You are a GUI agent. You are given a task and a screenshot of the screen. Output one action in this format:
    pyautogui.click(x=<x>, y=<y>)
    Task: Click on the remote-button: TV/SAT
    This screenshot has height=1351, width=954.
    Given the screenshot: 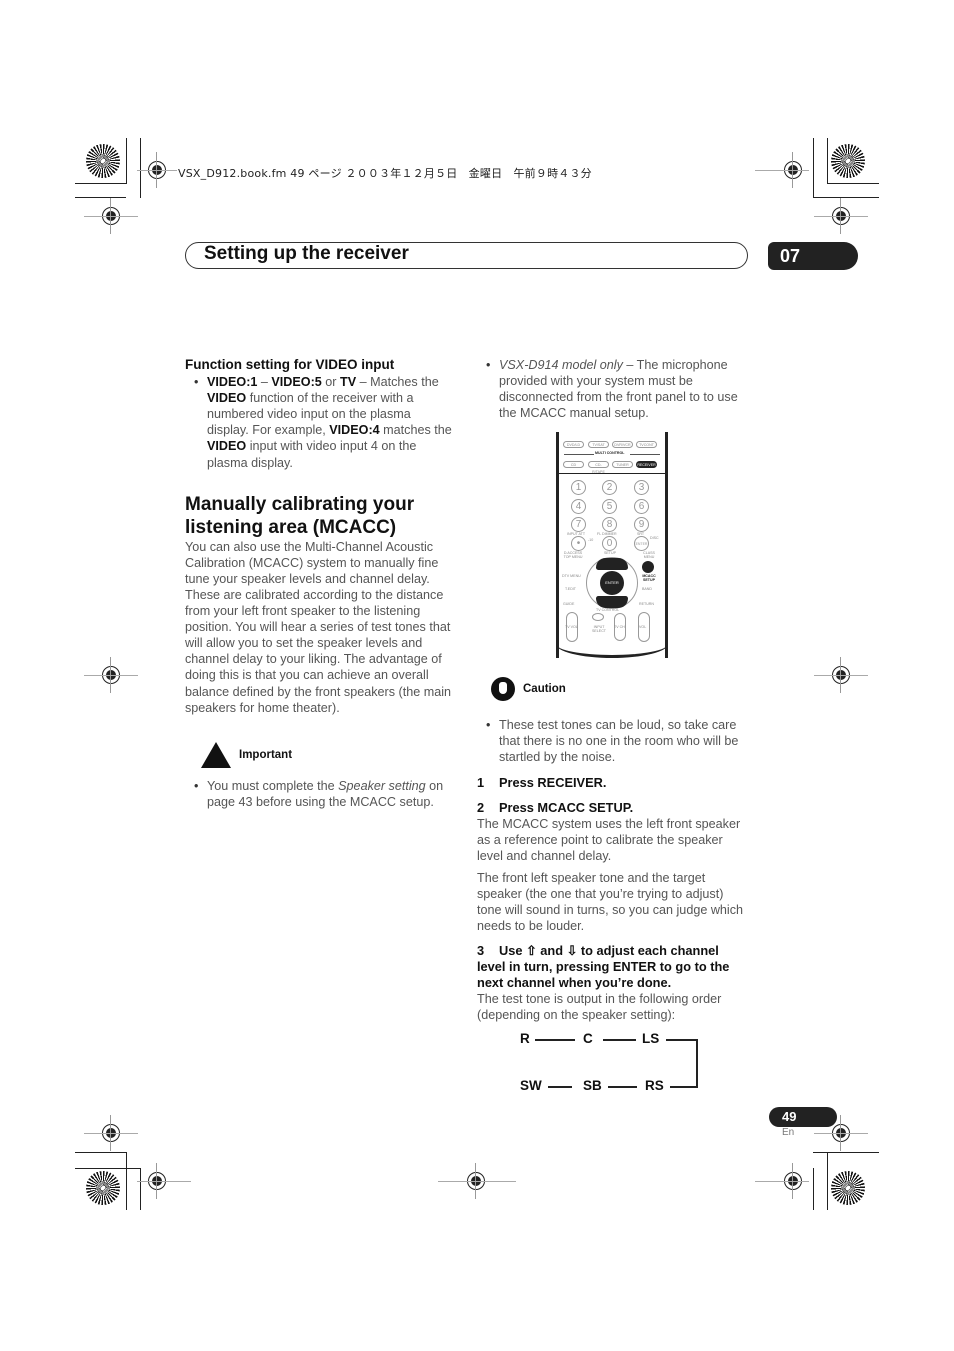 What is the action you would take?
    pyautogui.click(x=598, y=444)
    